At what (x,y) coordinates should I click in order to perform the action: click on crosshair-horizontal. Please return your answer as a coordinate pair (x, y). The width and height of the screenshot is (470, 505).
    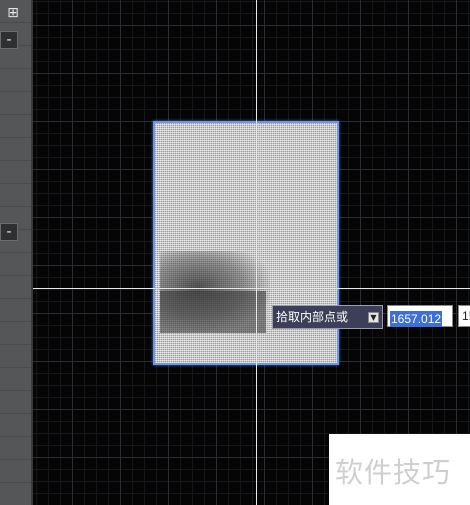
    Looking at the image, I should click on (251, 288).